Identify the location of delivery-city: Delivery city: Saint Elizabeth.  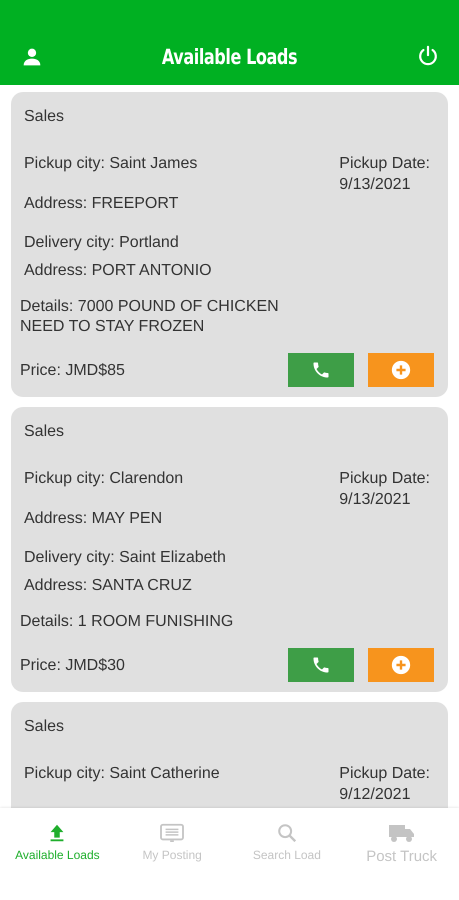
(125, 558).